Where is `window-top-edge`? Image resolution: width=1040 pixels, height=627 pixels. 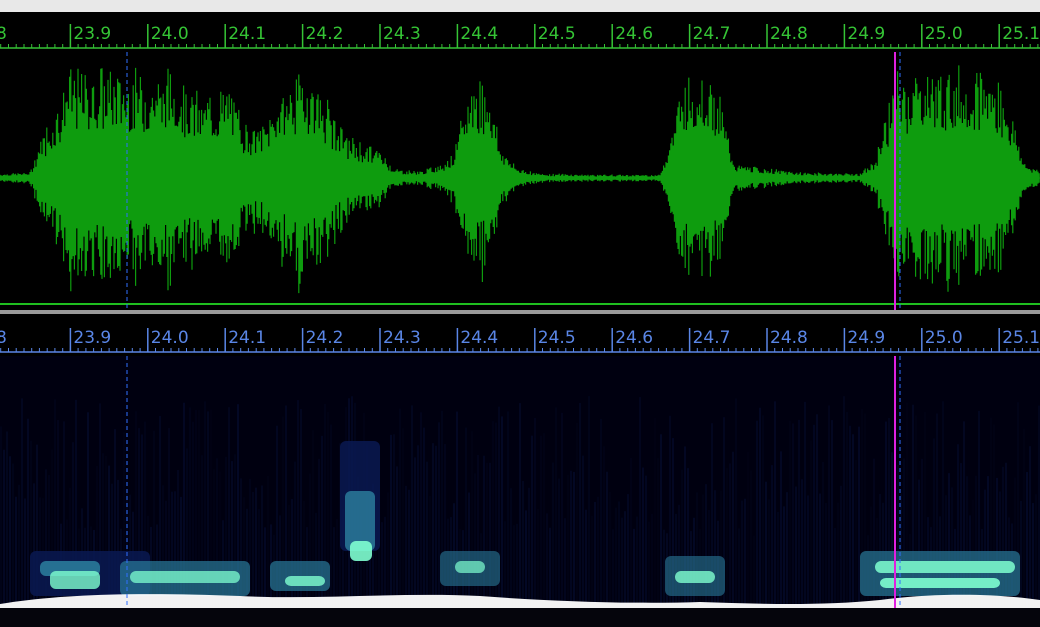
window-top-edge is located at coordinates (520, 6).